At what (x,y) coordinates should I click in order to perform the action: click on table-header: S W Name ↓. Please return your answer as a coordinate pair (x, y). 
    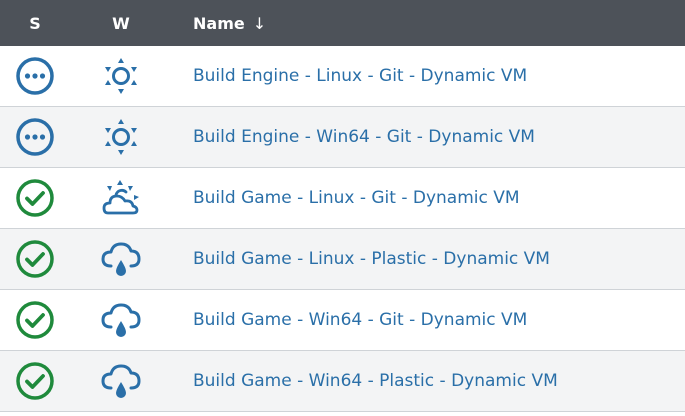
    Looking at the image, I should click on (342, 23).